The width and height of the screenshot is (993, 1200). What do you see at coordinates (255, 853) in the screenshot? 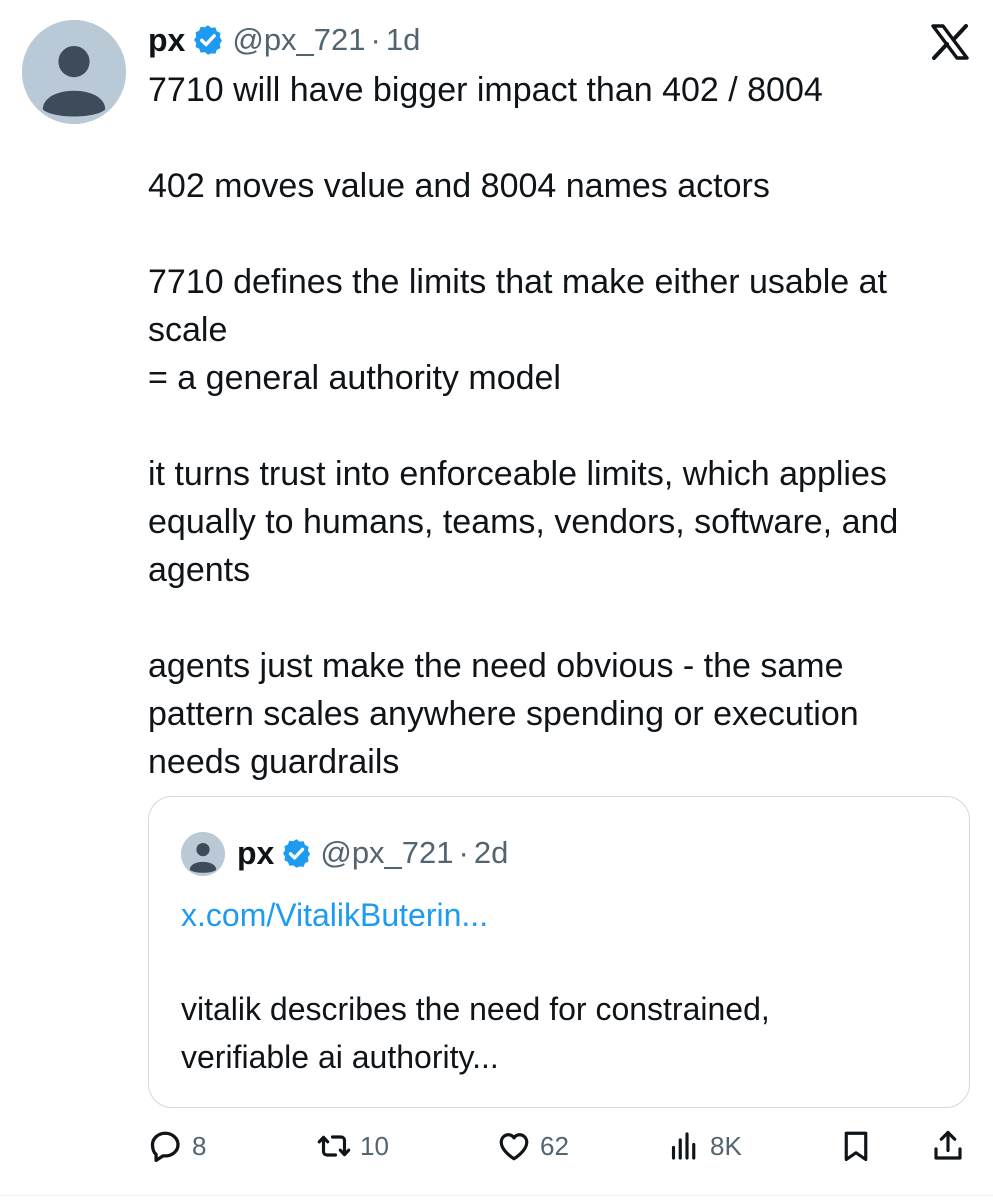
I see `quoted-author-name: px` at bounding box center [255, 853].